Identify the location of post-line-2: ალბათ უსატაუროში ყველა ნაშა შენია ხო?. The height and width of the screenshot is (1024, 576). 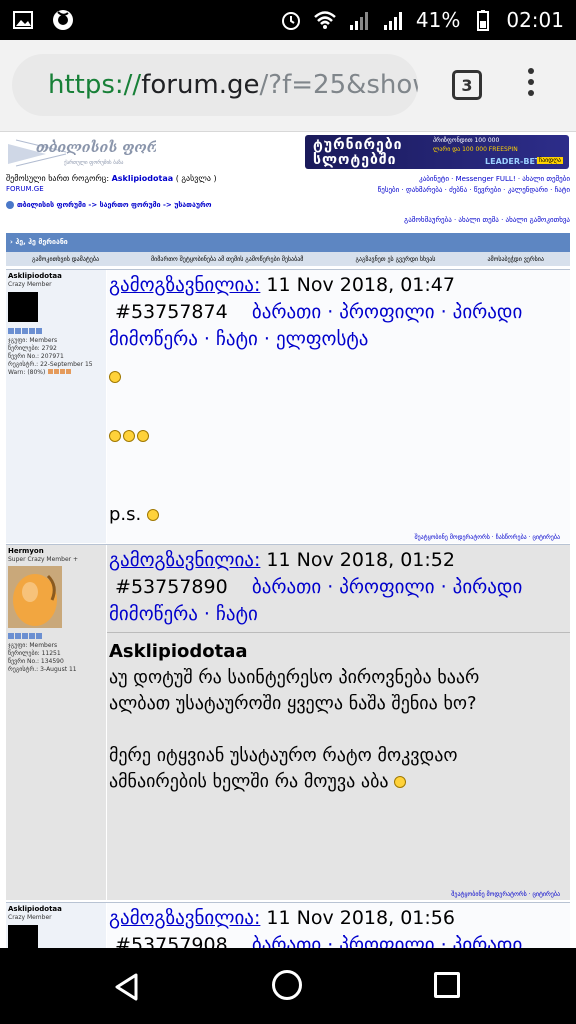
(293, 703).